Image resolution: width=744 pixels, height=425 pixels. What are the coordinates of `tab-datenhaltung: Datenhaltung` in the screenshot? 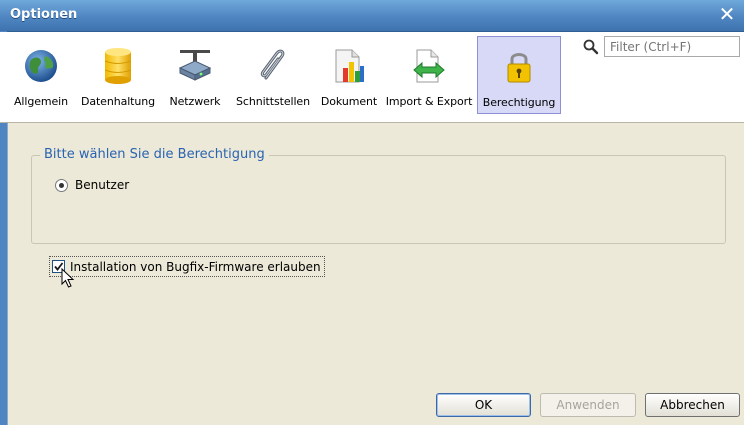 It's located at (118, 75).